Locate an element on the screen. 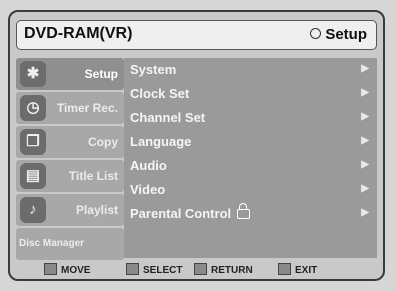 The width and height of the screenshot is (395, 291). footer-exit: EXIT is located at coordinates (297, 269).